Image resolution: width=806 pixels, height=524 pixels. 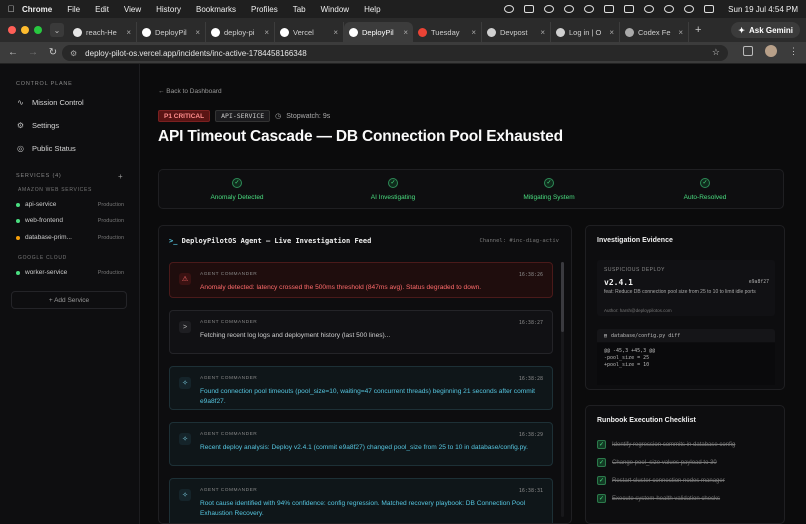 I want to click on tray-wifi-icon, so click(x=649, y=9).